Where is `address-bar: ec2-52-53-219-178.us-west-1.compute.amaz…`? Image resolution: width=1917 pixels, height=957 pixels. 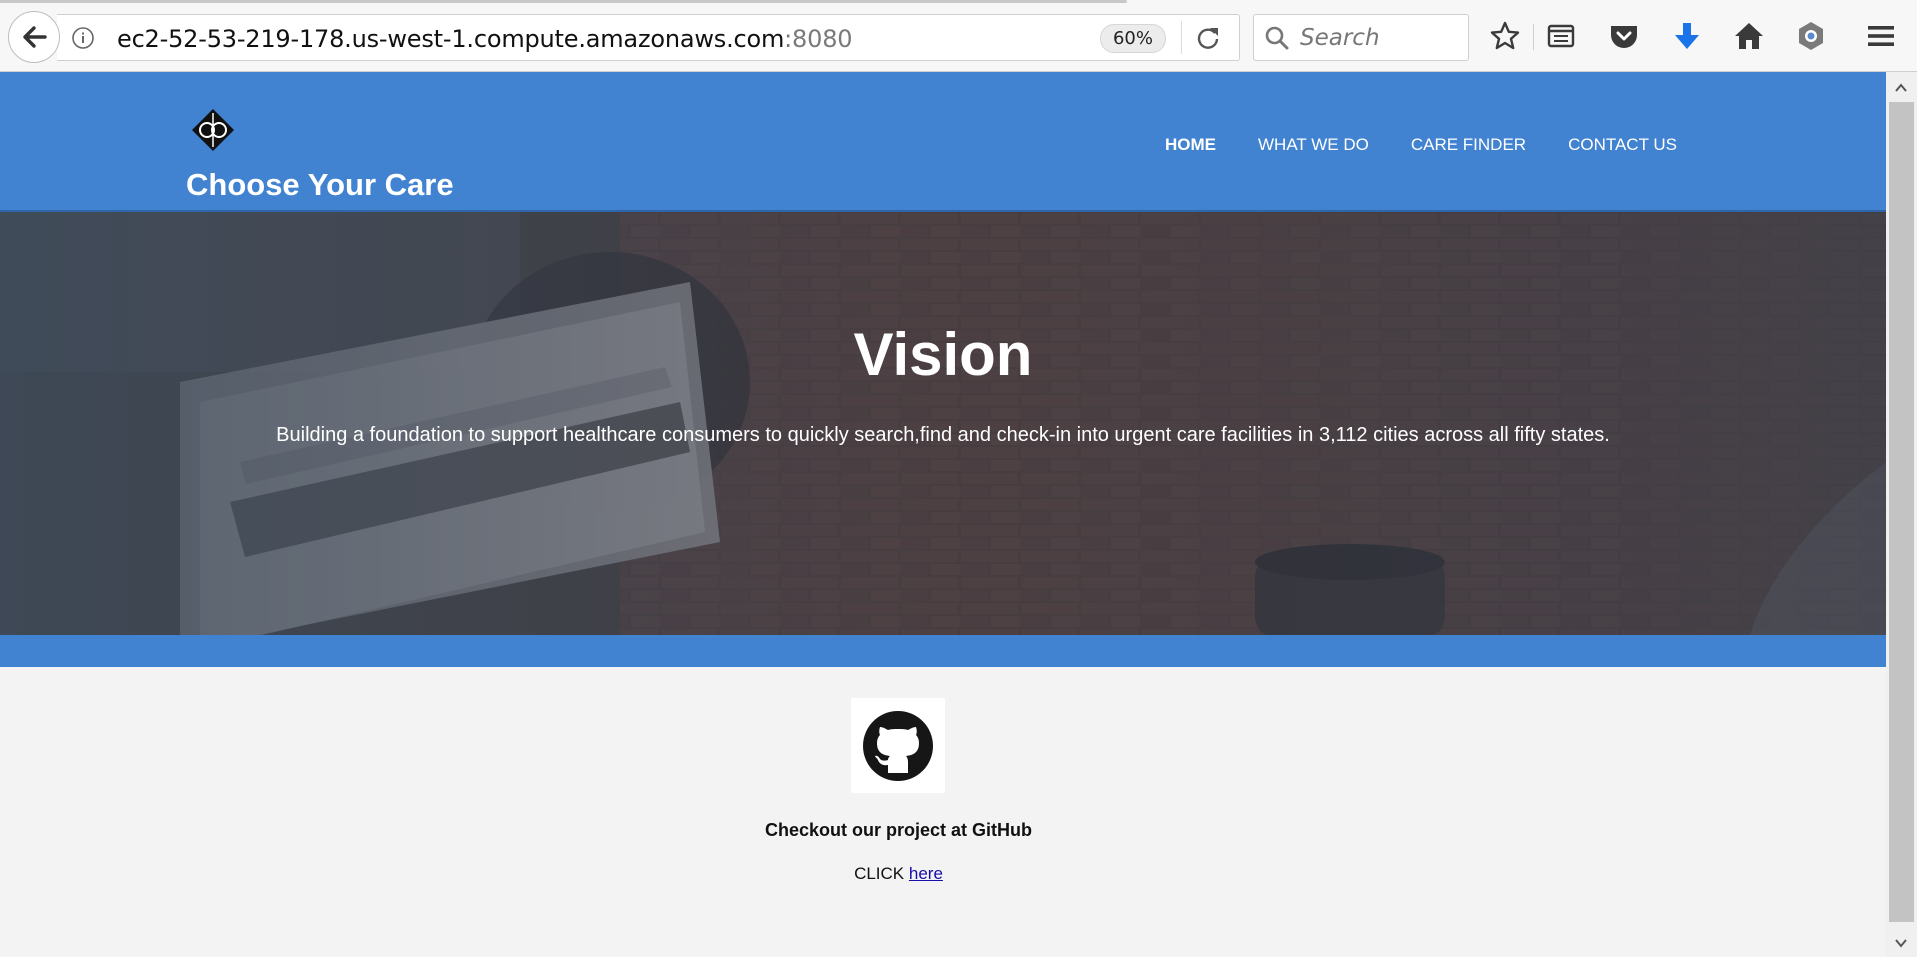
address-bar: ec2-52-53-219-178.us-west-1.compute.amaz… is located at coordinates (648, 37).